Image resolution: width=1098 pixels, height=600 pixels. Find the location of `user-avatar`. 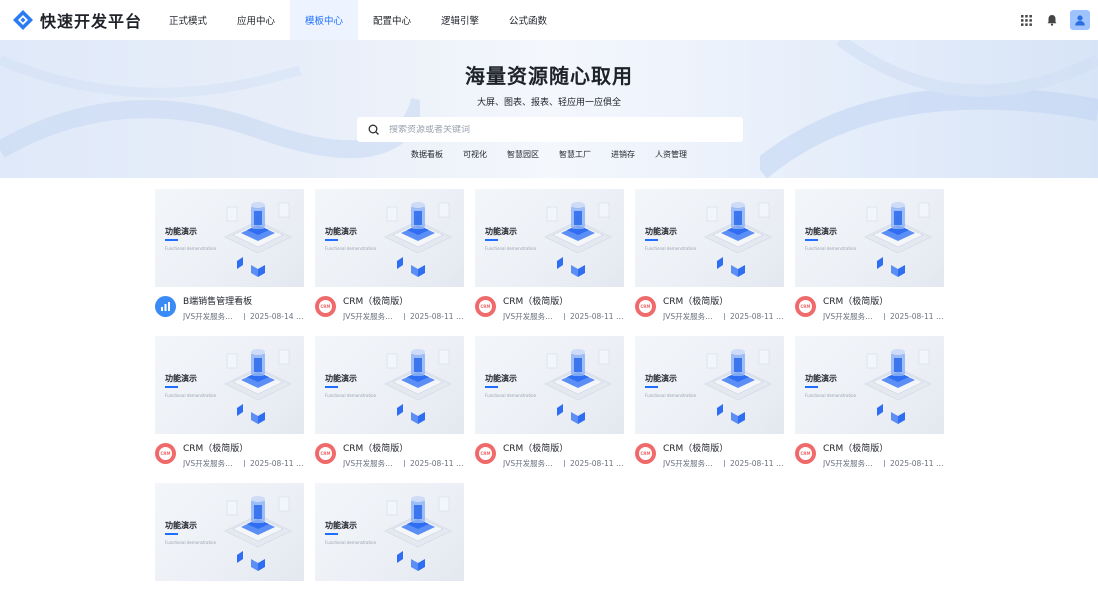

user-avatar is located at coordinates (1080, 20).